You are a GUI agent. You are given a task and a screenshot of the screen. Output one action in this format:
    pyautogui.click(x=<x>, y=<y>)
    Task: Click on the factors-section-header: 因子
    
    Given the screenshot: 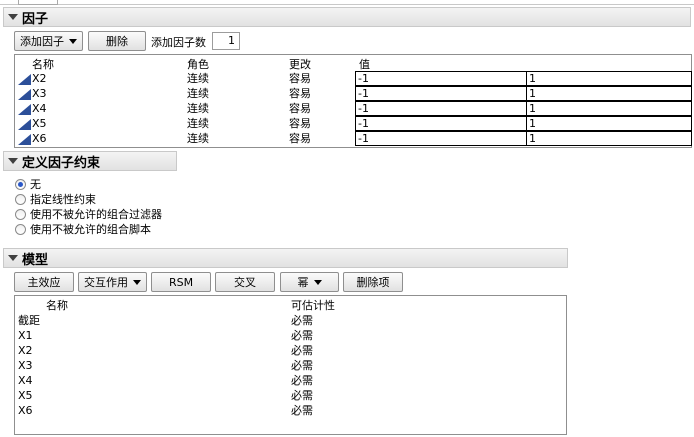 What is the action you would take?
    pyautogui.click(x=347, y=17)
    